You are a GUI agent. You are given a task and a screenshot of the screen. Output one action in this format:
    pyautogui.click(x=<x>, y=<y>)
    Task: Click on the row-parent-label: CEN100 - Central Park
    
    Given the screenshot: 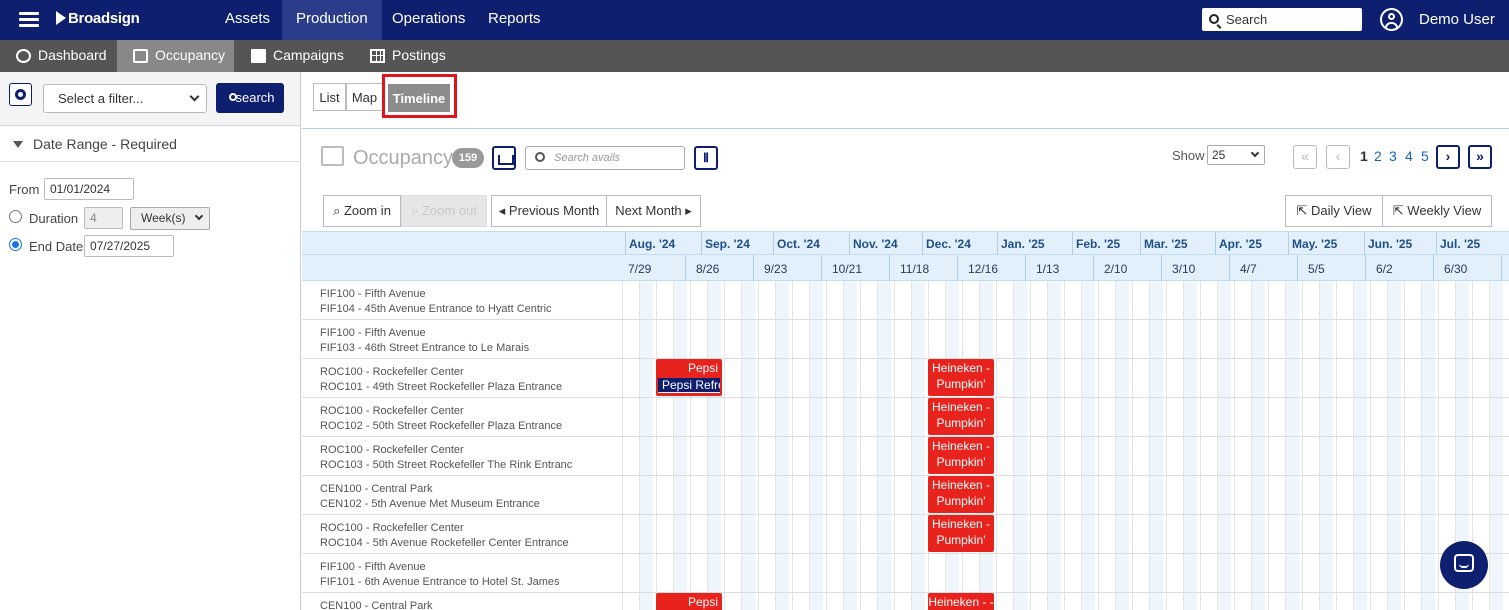 What is the action you would take?
    pyautogui.click(x=376, y=605)
    